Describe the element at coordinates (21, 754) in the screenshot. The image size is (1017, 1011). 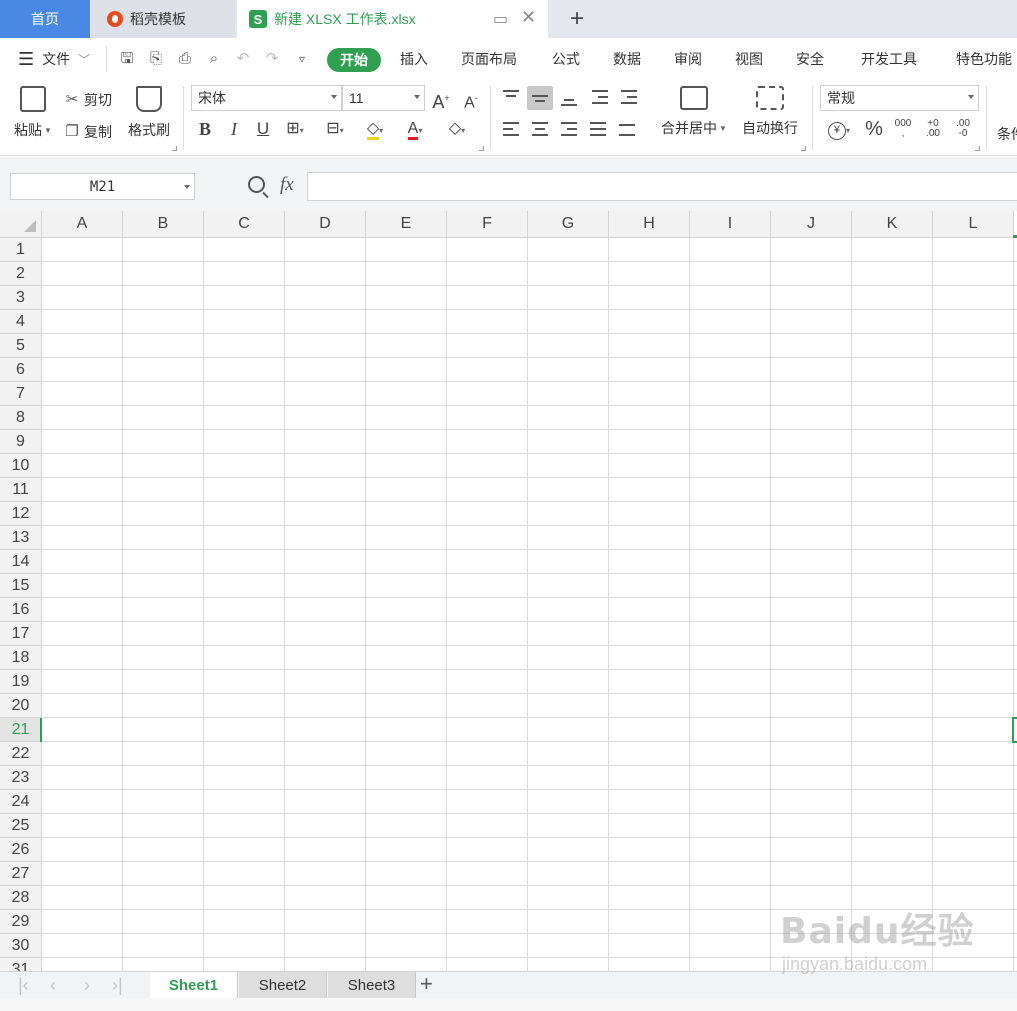
I see `row-header: 22` at that location.